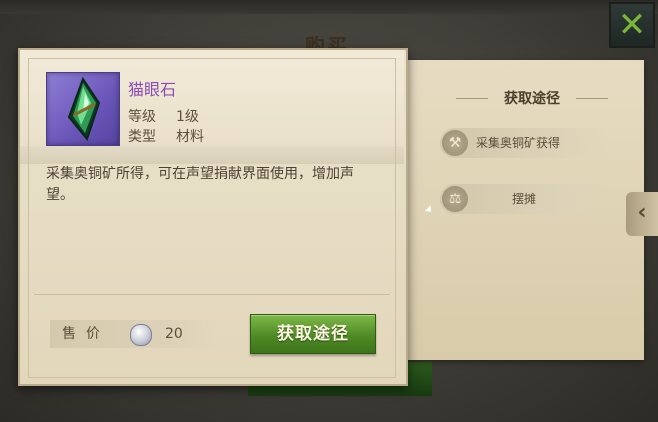 This screenshot has width=658, height=422. I want to click on acquisition-title-row: 获取途径, so click(520, 98).